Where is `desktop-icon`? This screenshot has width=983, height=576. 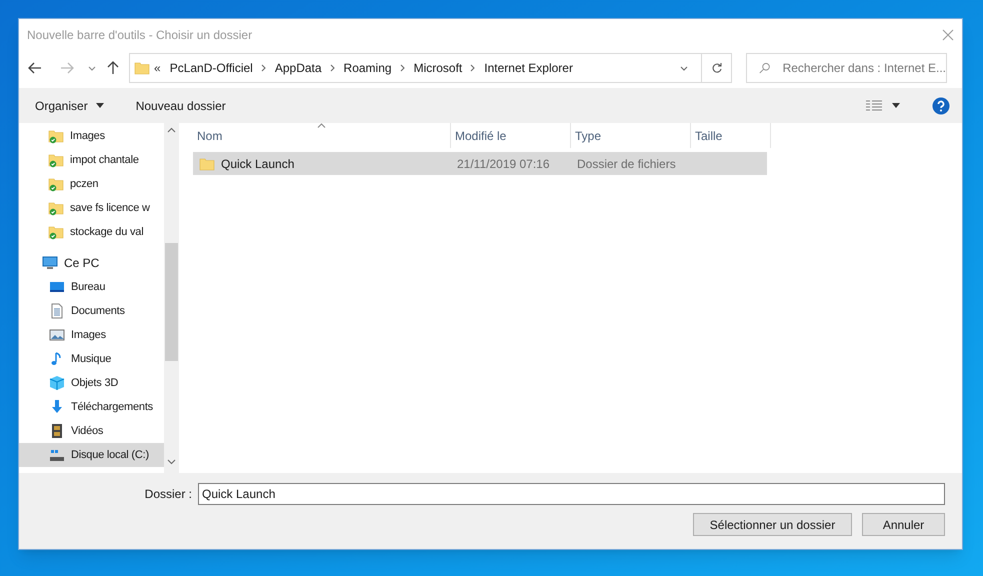
desktop-icon is located at coordinates (57, 287).